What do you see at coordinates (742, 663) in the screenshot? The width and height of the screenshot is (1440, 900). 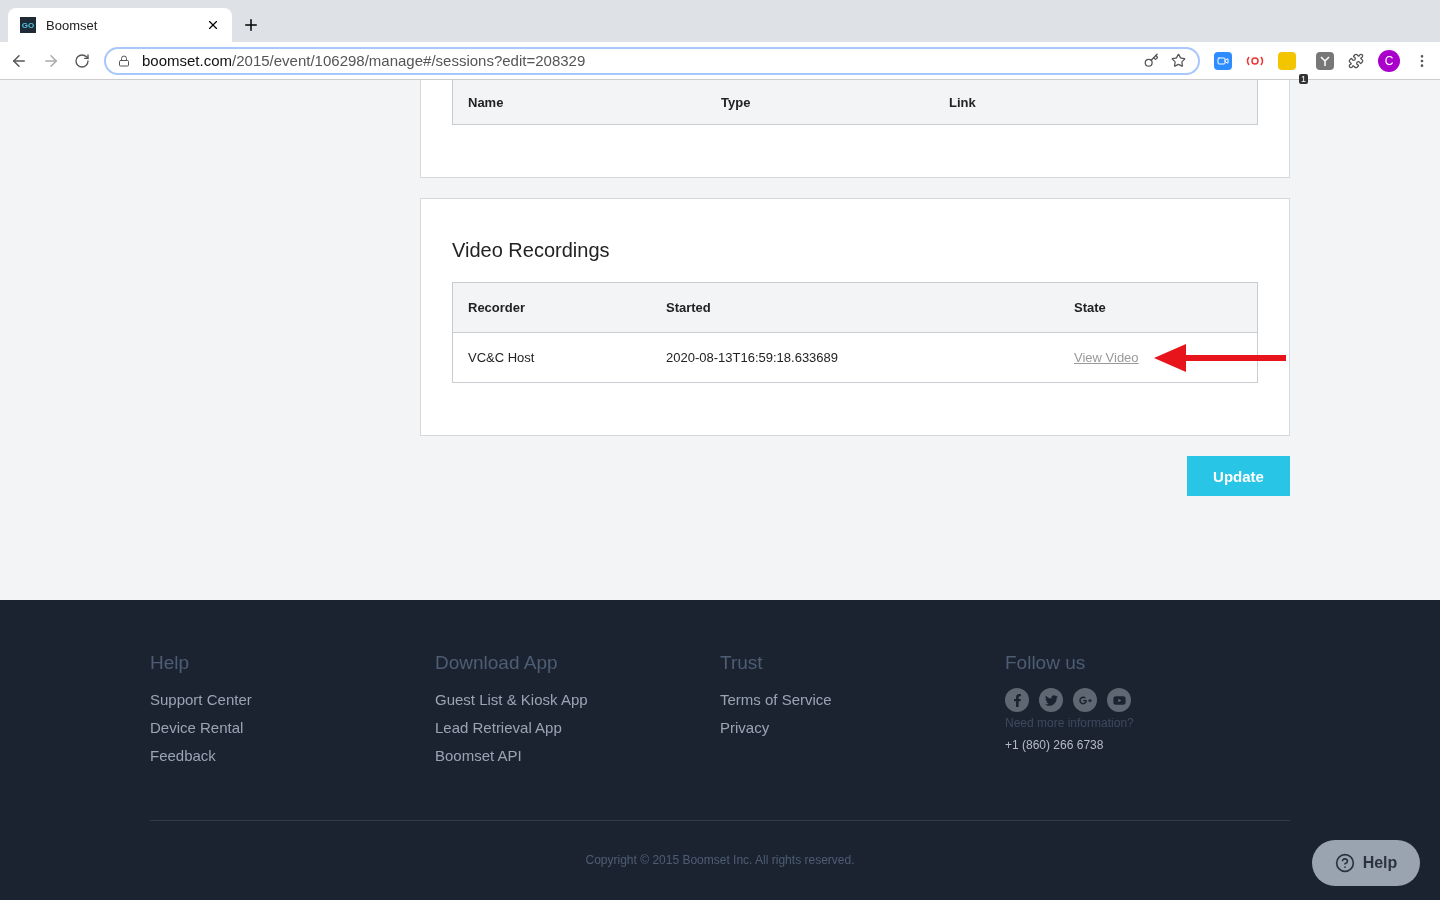 I see `footer-heading: Trust` at bounding box center [742, 663].